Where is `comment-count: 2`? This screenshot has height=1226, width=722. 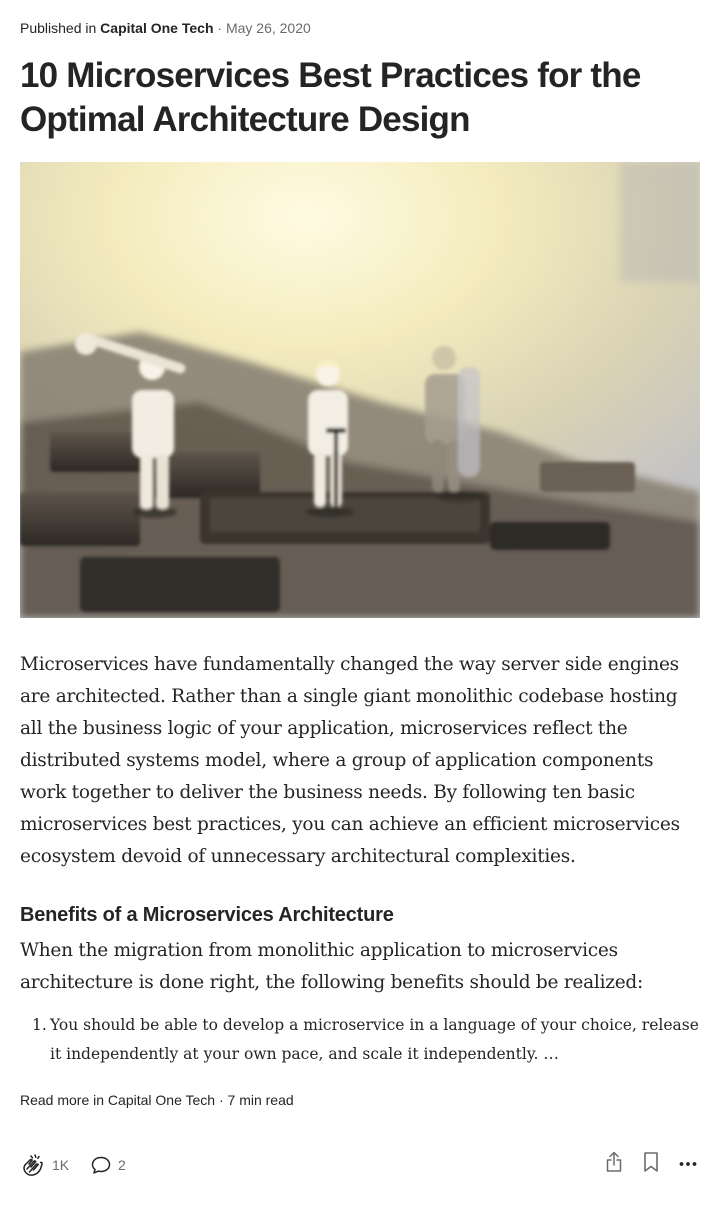 comment-count: 2 is located at coordinates (122, 1165).